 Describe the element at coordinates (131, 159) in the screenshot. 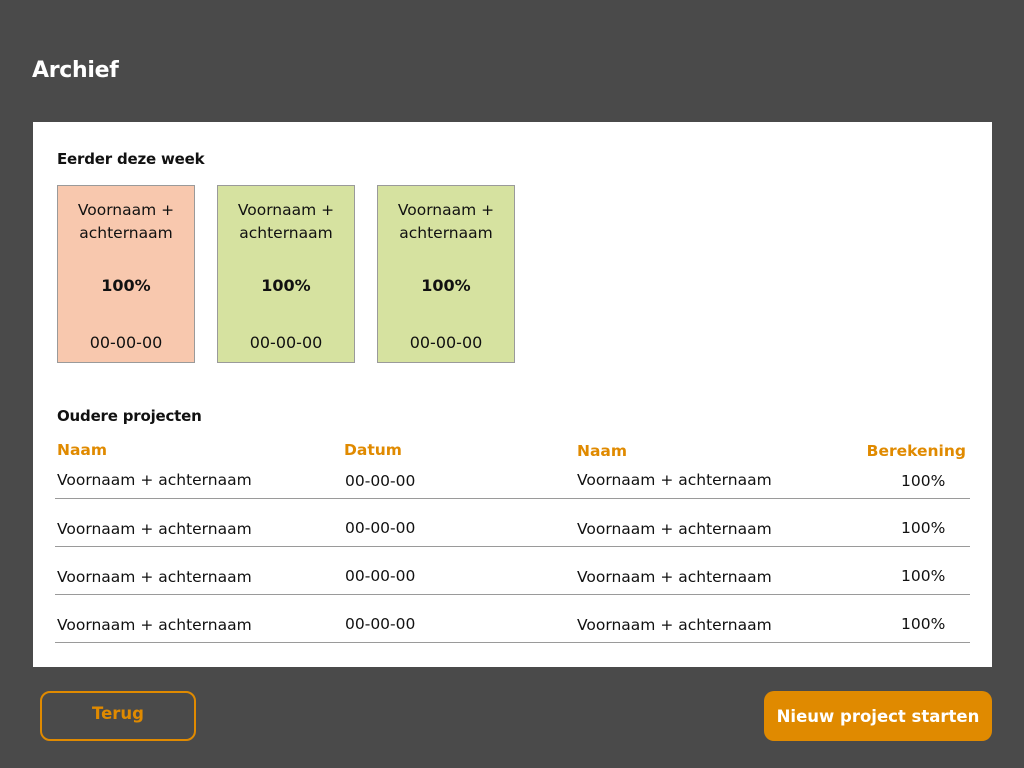

I see `recent-section-heading: Eerder deze week` at that location.